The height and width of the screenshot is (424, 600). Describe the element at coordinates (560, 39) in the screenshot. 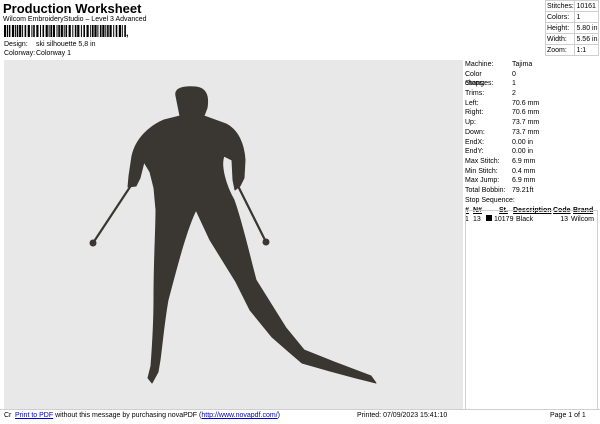

I see `stat-label: Width:` at that location.